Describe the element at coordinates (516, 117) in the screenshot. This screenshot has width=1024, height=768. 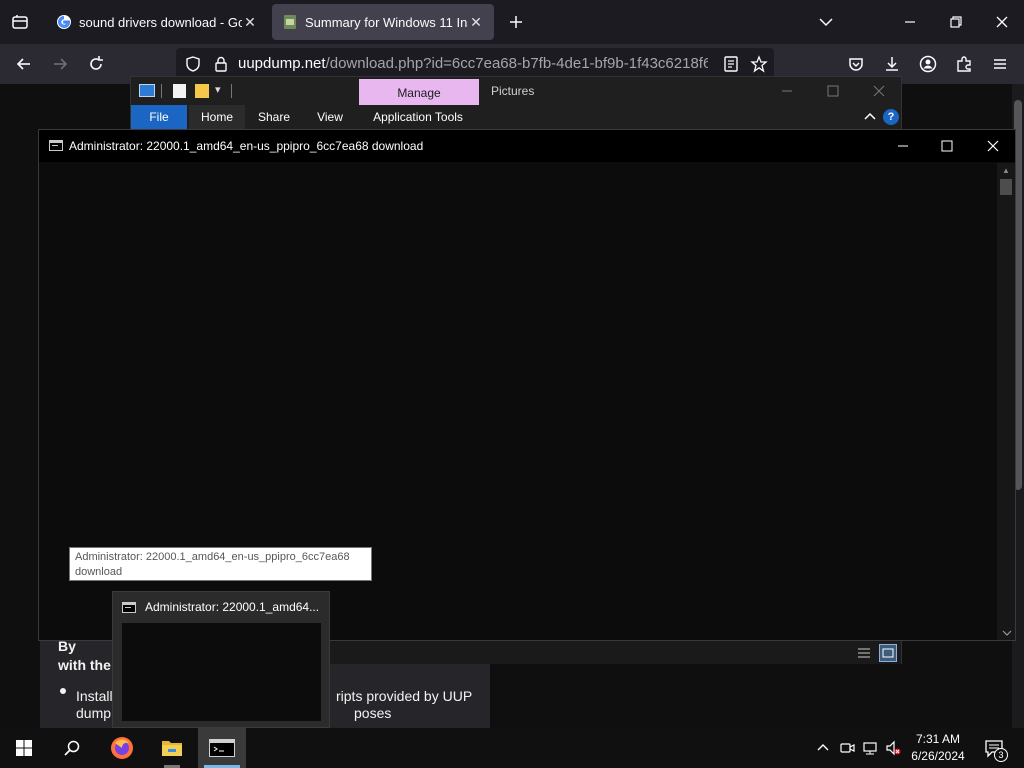
I see `ribbon-tabs: File Home Share View Application Tools ?` at that location.